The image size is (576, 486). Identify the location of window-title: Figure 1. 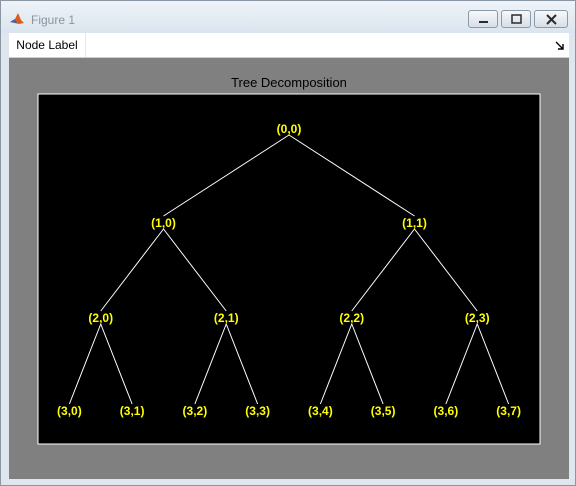
(53, 20).